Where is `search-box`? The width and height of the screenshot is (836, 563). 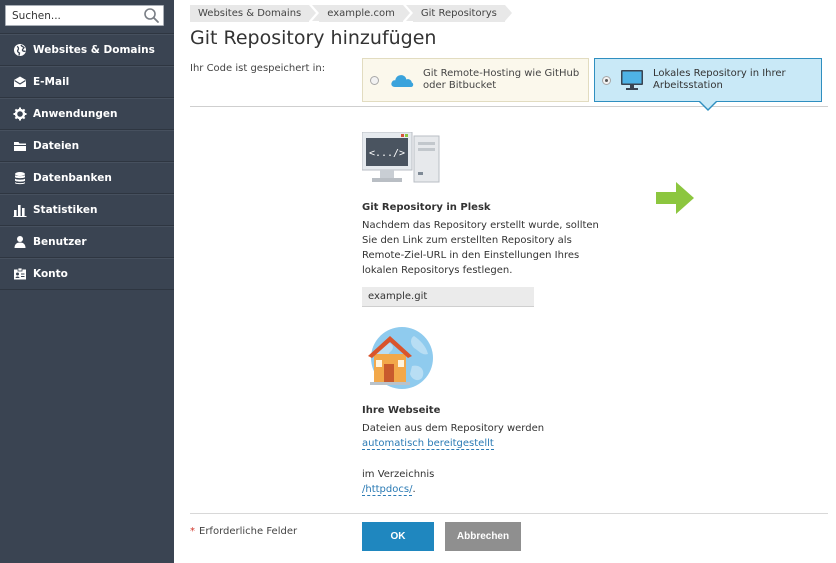 search-box is located at coordinates (84, 15).